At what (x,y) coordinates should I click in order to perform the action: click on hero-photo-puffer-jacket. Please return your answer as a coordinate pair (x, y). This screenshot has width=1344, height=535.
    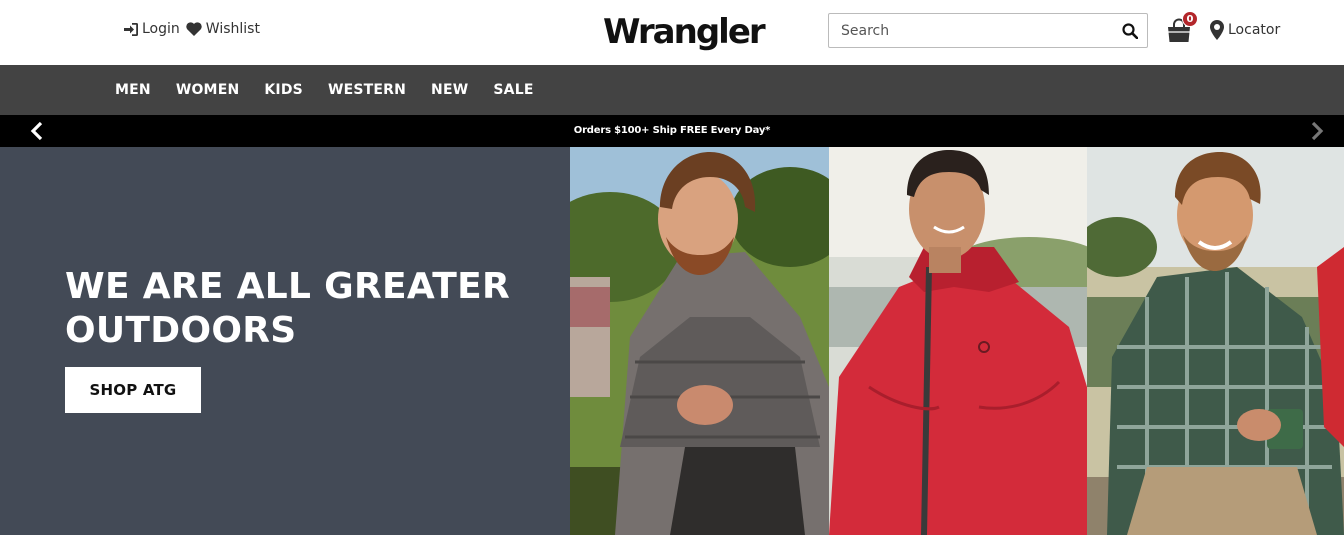
    Looking at the image, I should click on (699, 341).